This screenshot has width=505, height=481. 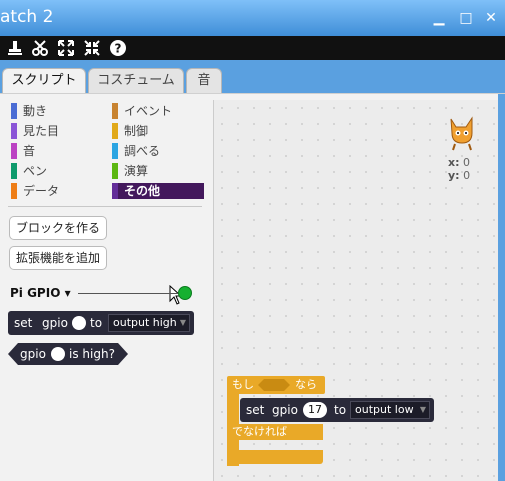 What do you see at coordinates (27, 17) in the screenshot?
I see `window-title: atch 2` at bounding box center [27, 17].